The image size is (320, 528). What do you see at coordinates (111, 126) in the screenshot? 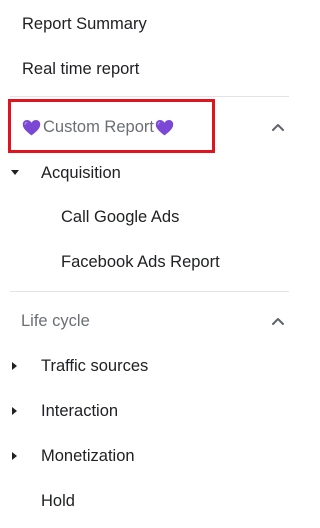
I see `highlight-box` at bounding box center [111, 126].